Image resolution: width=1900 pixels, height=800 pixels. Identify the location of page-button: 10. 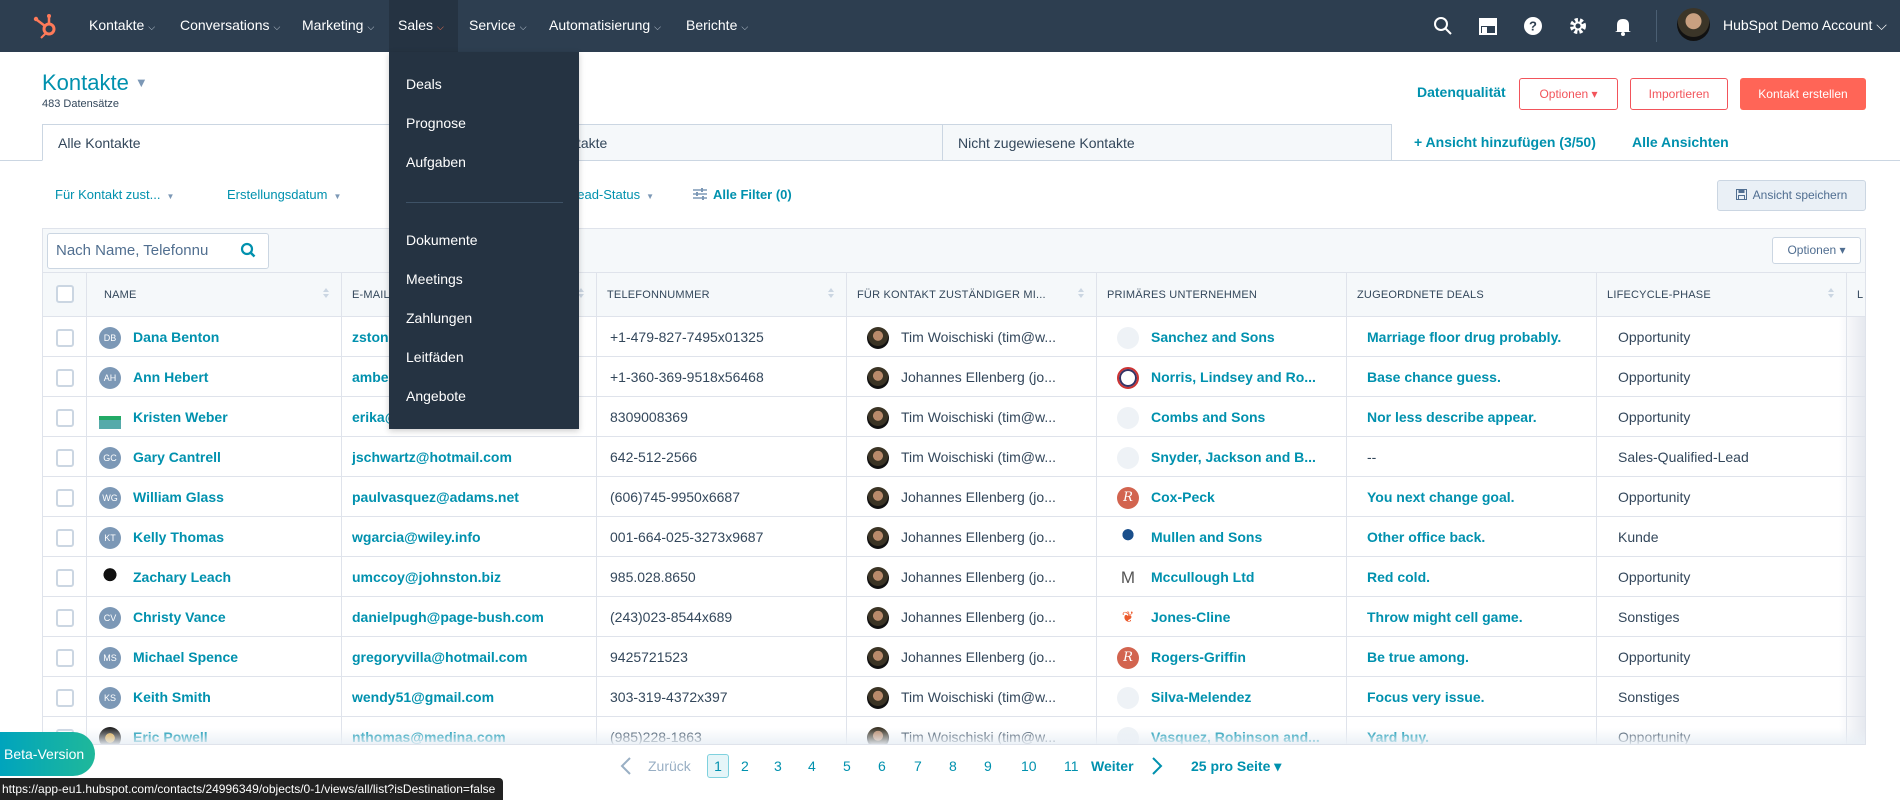
(1029, 766).